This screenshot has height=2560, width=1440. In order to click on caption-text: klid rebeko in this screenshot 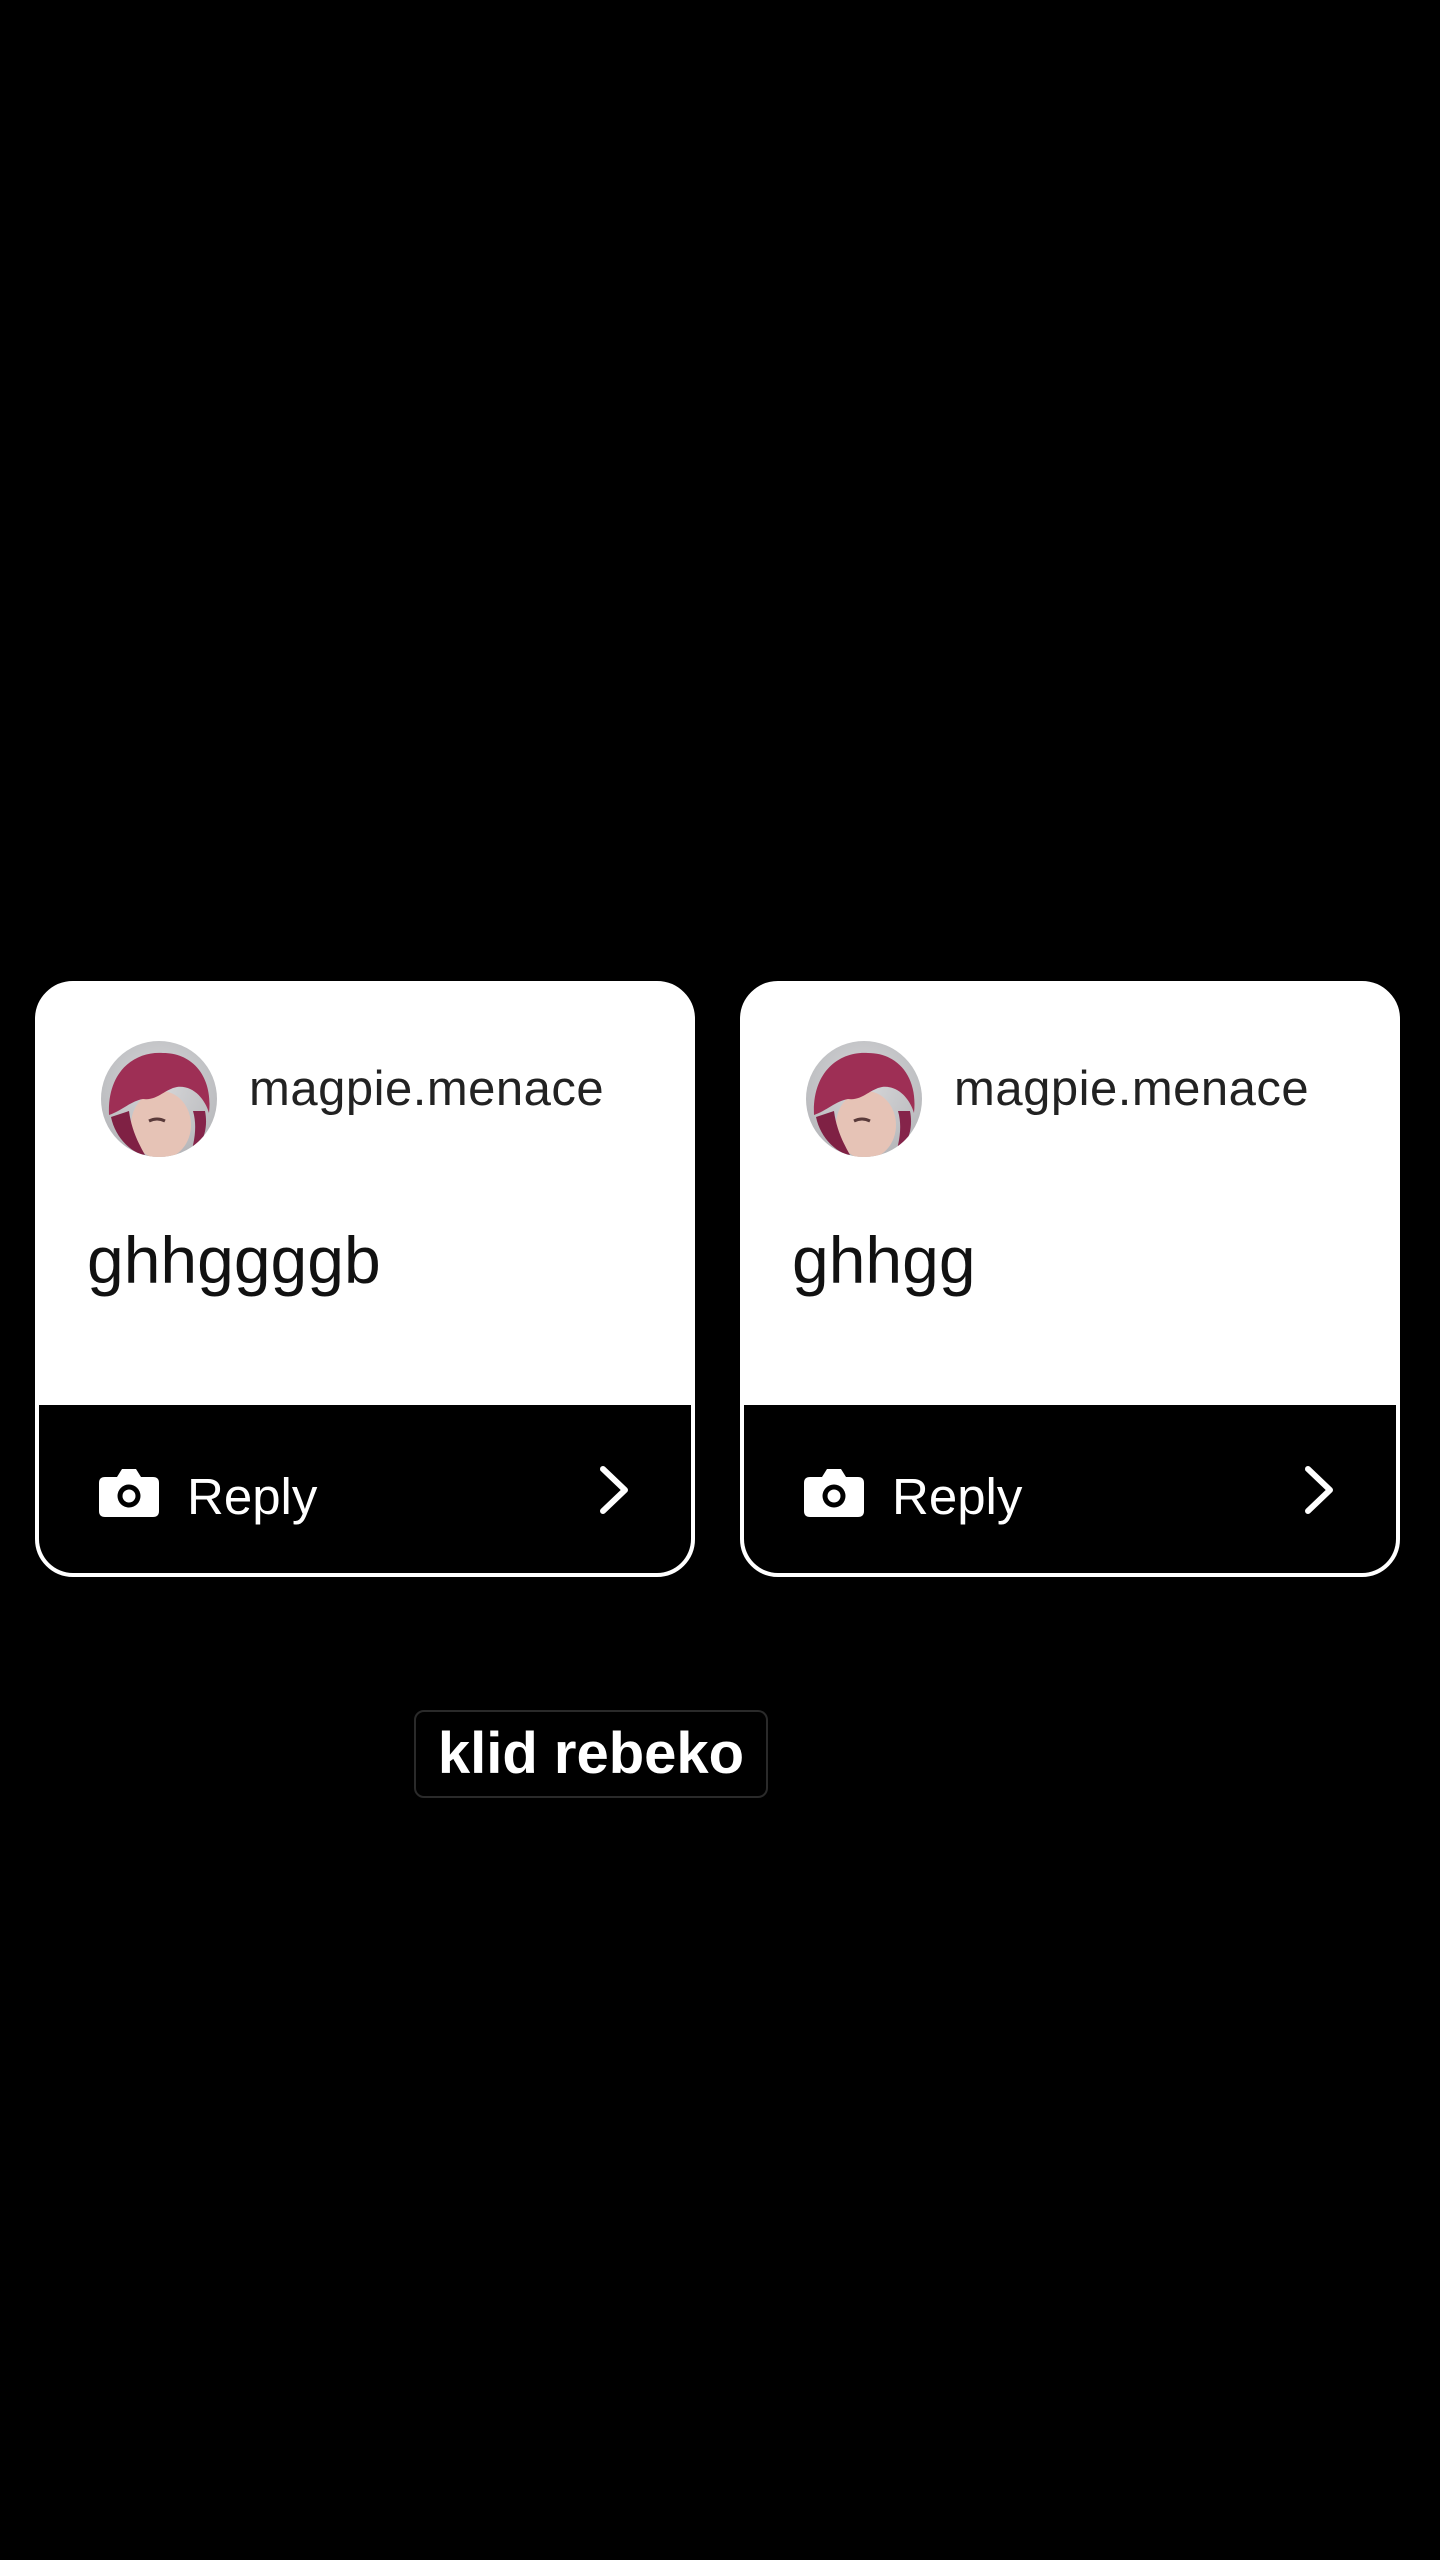, I will do `click(591, 1754)`.